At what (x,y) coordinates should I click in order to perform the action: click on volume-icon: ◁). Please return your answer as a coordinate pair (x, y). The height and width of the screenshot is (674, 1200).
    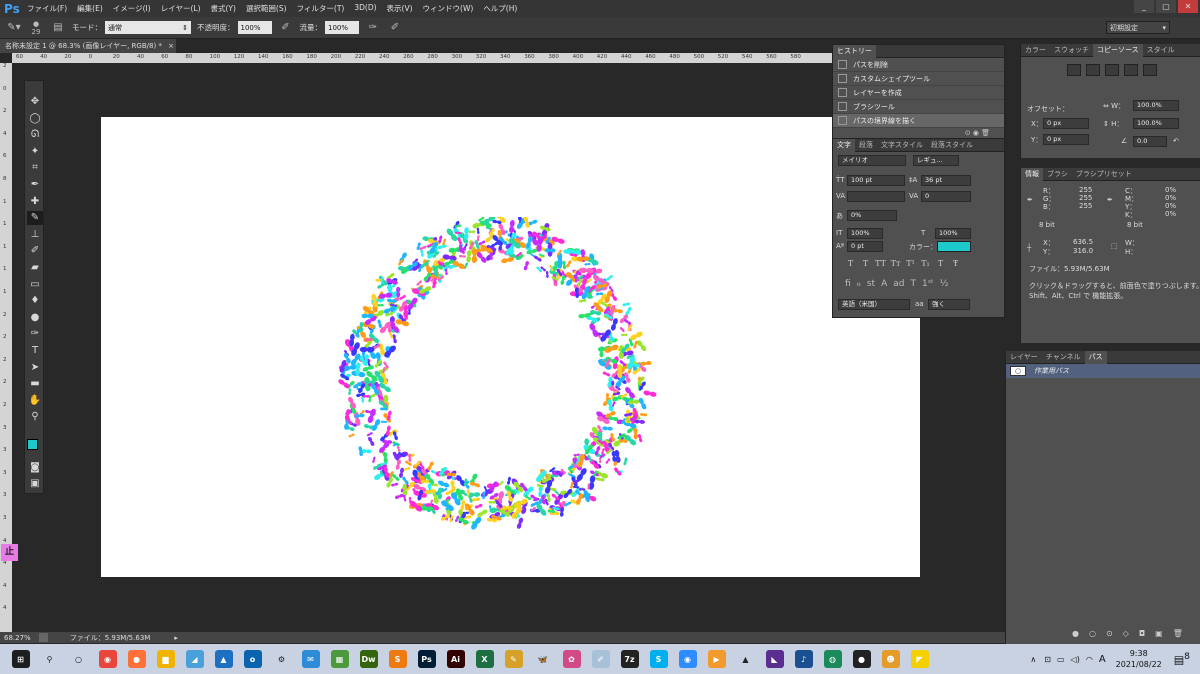
    Looking at the image, I should click on (1075, 659).